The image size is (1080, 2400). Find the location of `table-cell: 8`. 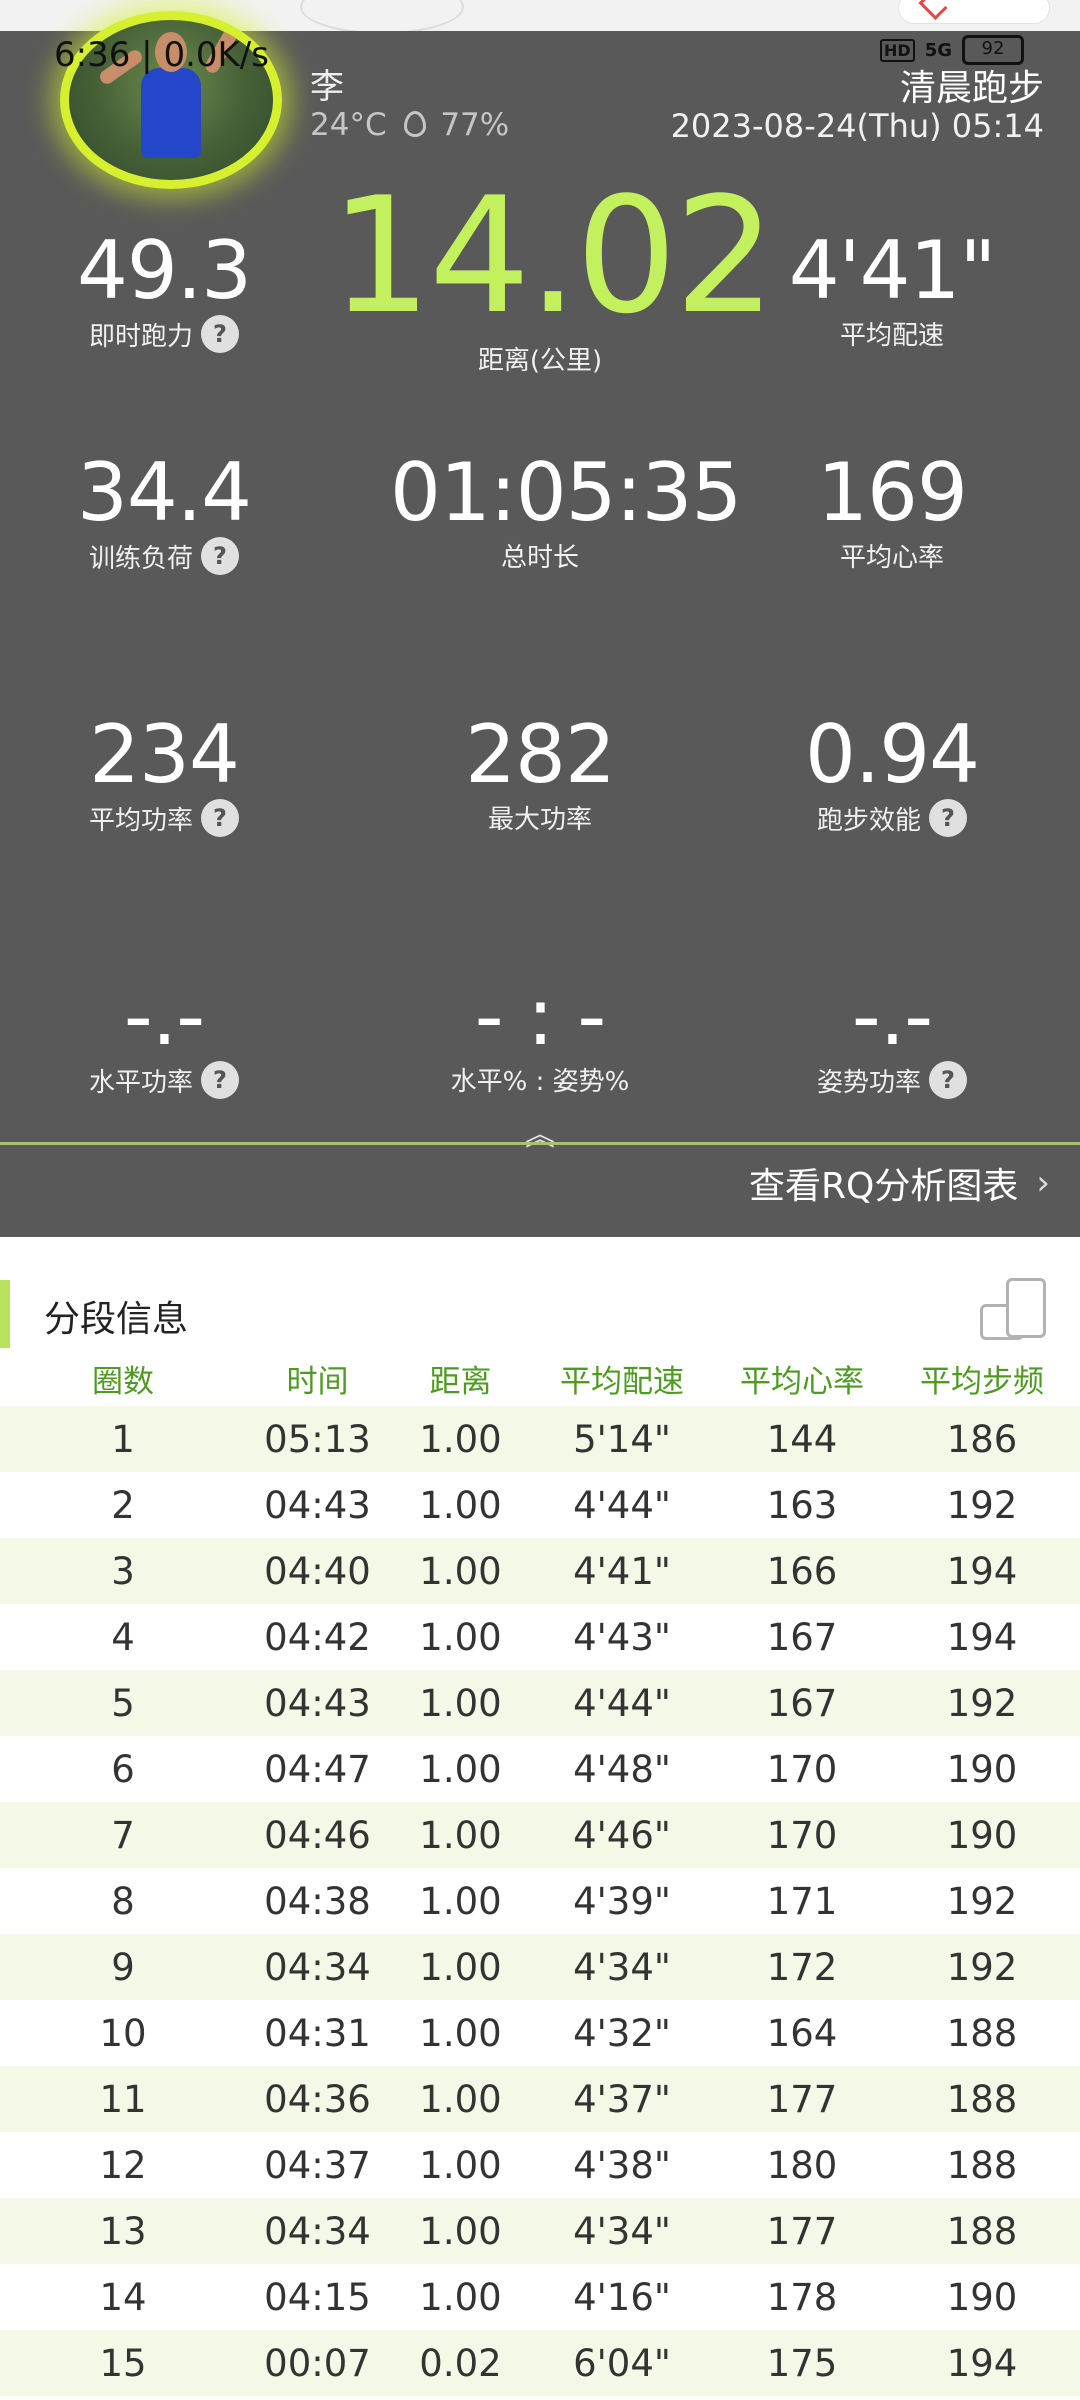

table-cell: 8 is located at coordinates (123, 1901).